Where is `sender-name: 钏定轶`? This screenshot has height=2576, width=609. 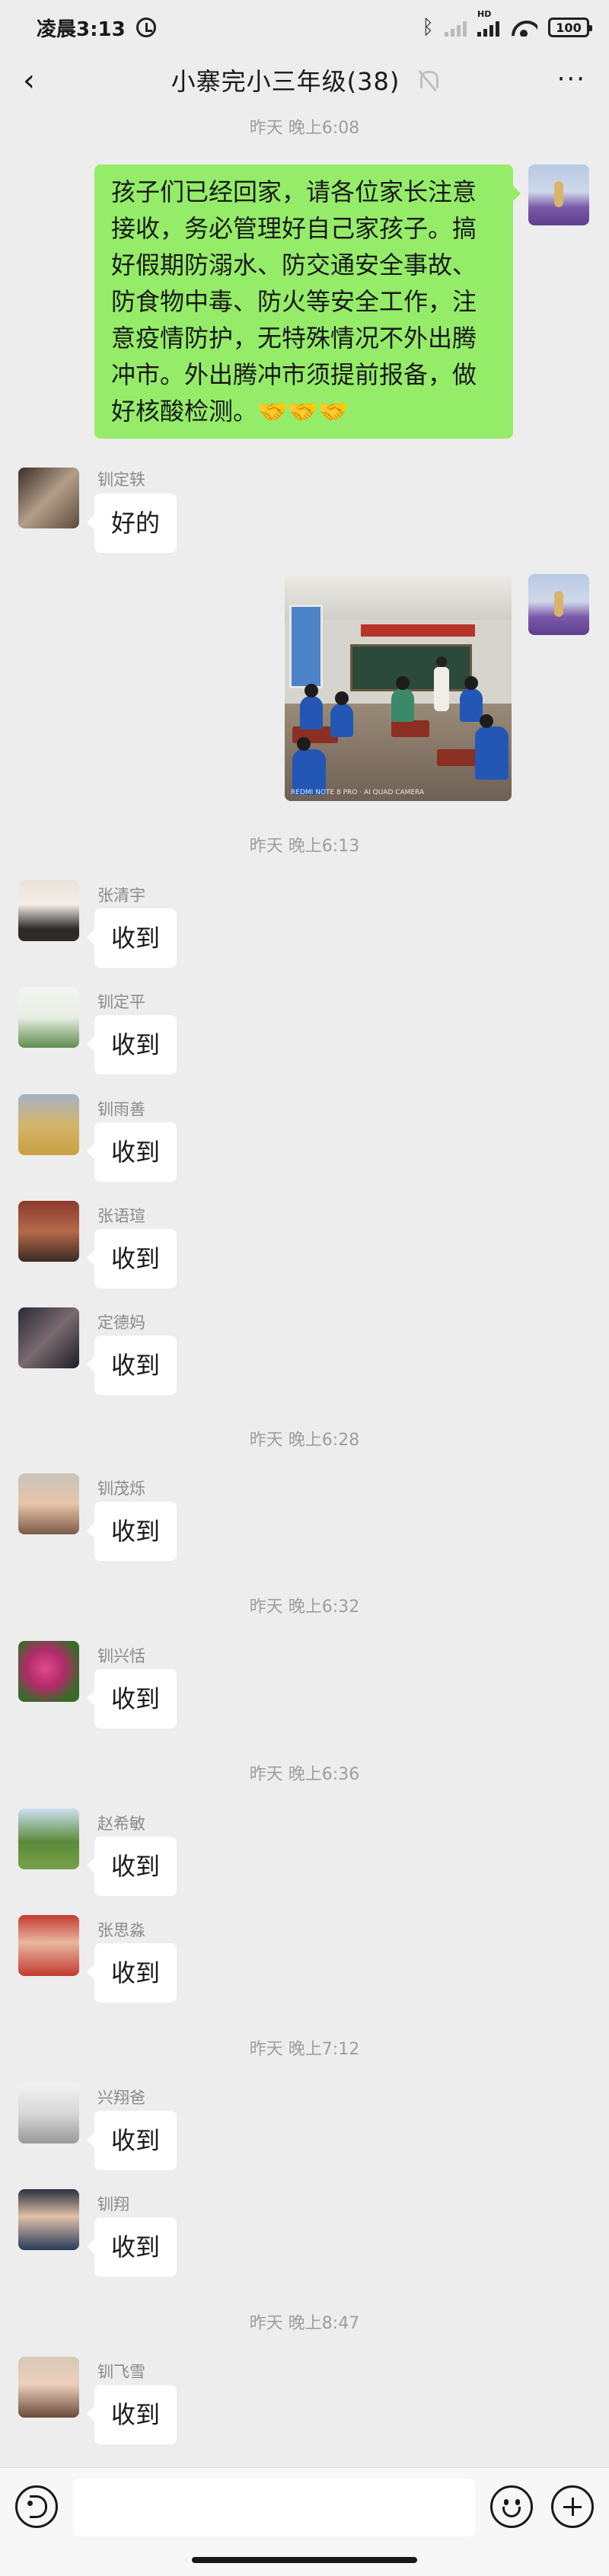 sender-name: 钏定轶 is located at coordinates (121, 480).